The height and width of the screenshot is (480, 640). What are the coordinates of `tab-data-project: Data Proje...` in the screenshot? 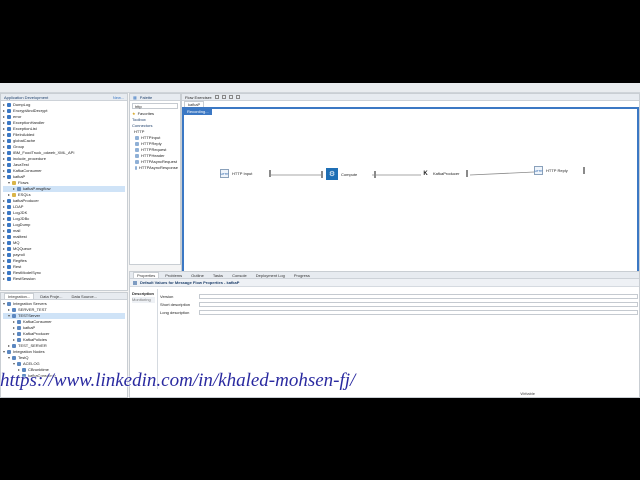 It's located at (51, 296).